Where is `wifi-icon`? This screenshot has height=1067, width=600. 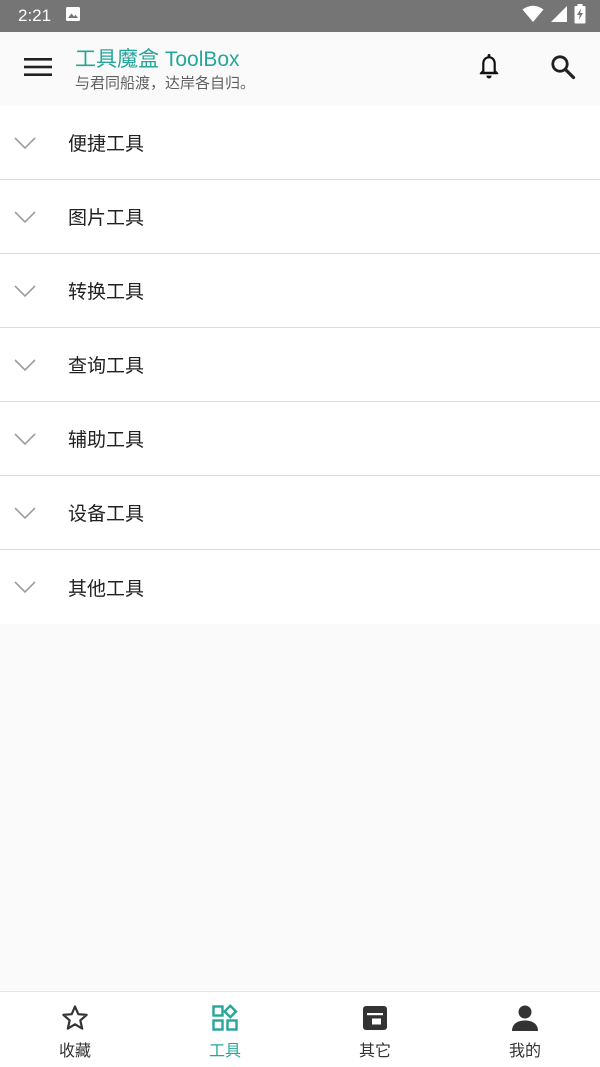 wifi-icon is located at coordinates (533, 16).